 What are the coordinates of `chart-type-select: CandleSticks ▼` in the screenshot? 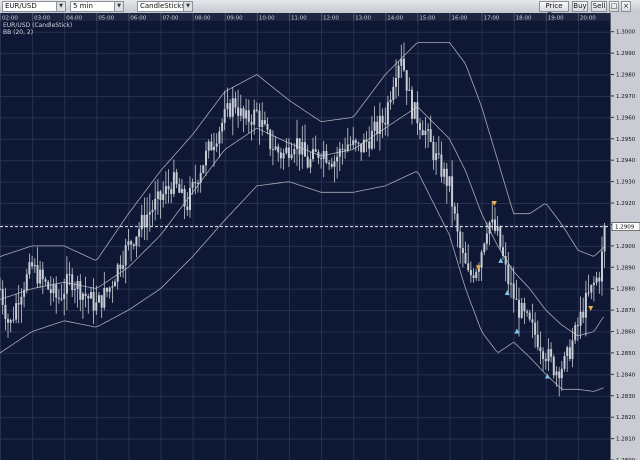 It's located at (165, 6).